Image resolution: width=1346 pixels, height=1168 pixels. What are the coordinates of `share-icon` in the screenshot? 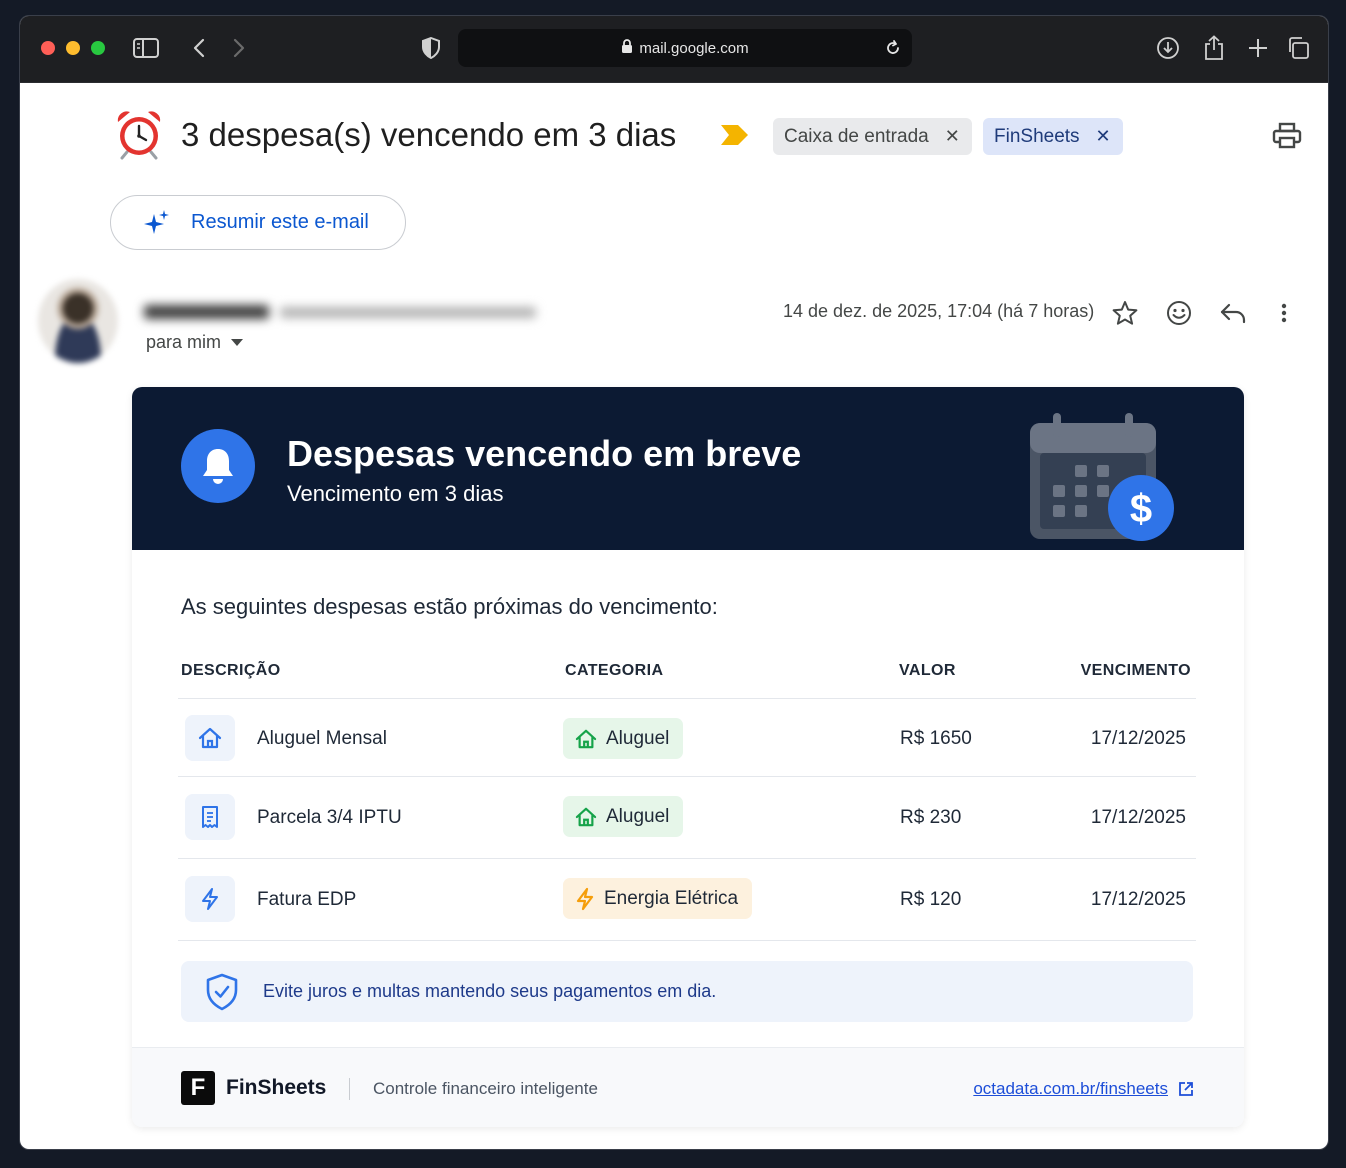 It's located at (1214, 48).